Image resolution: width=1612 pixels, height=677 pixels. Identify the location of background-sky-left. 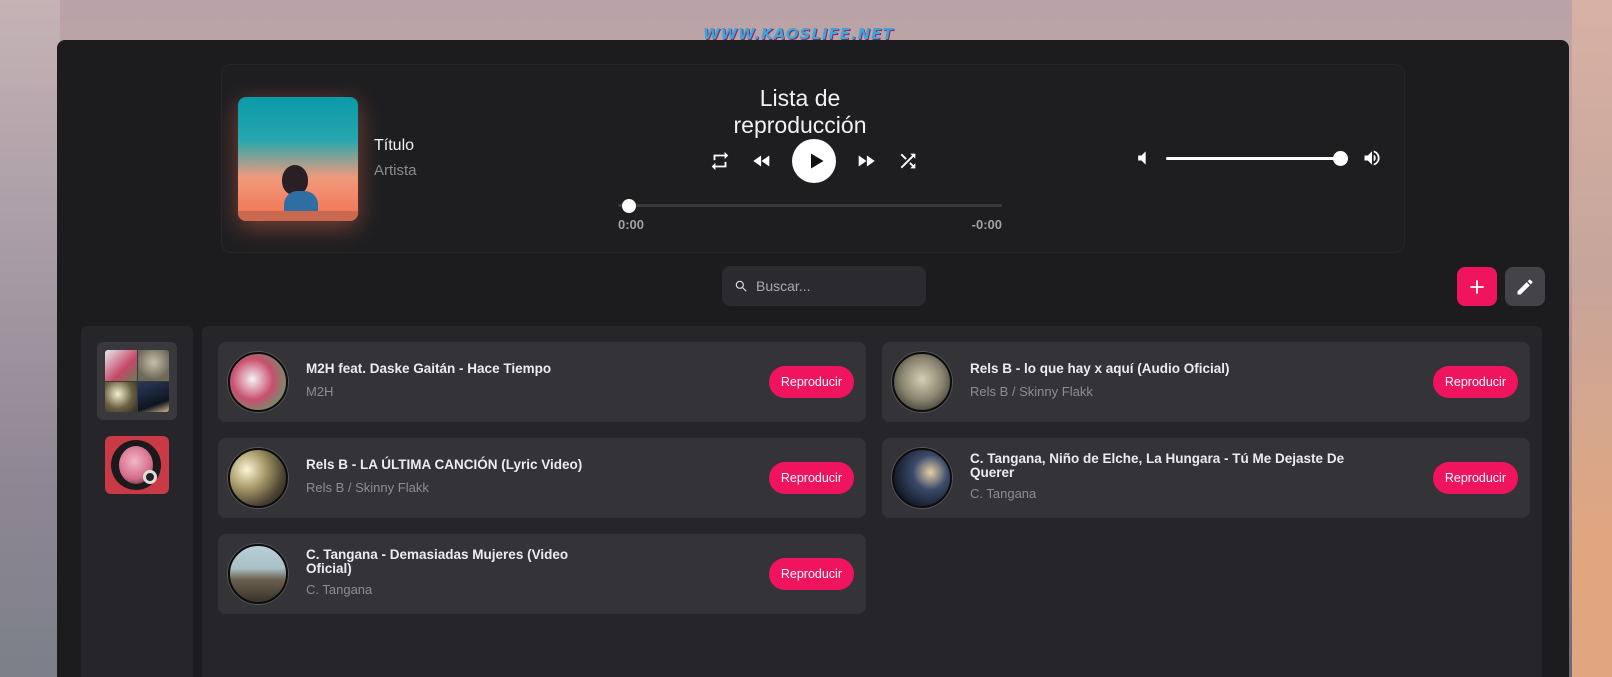
(30, 338).